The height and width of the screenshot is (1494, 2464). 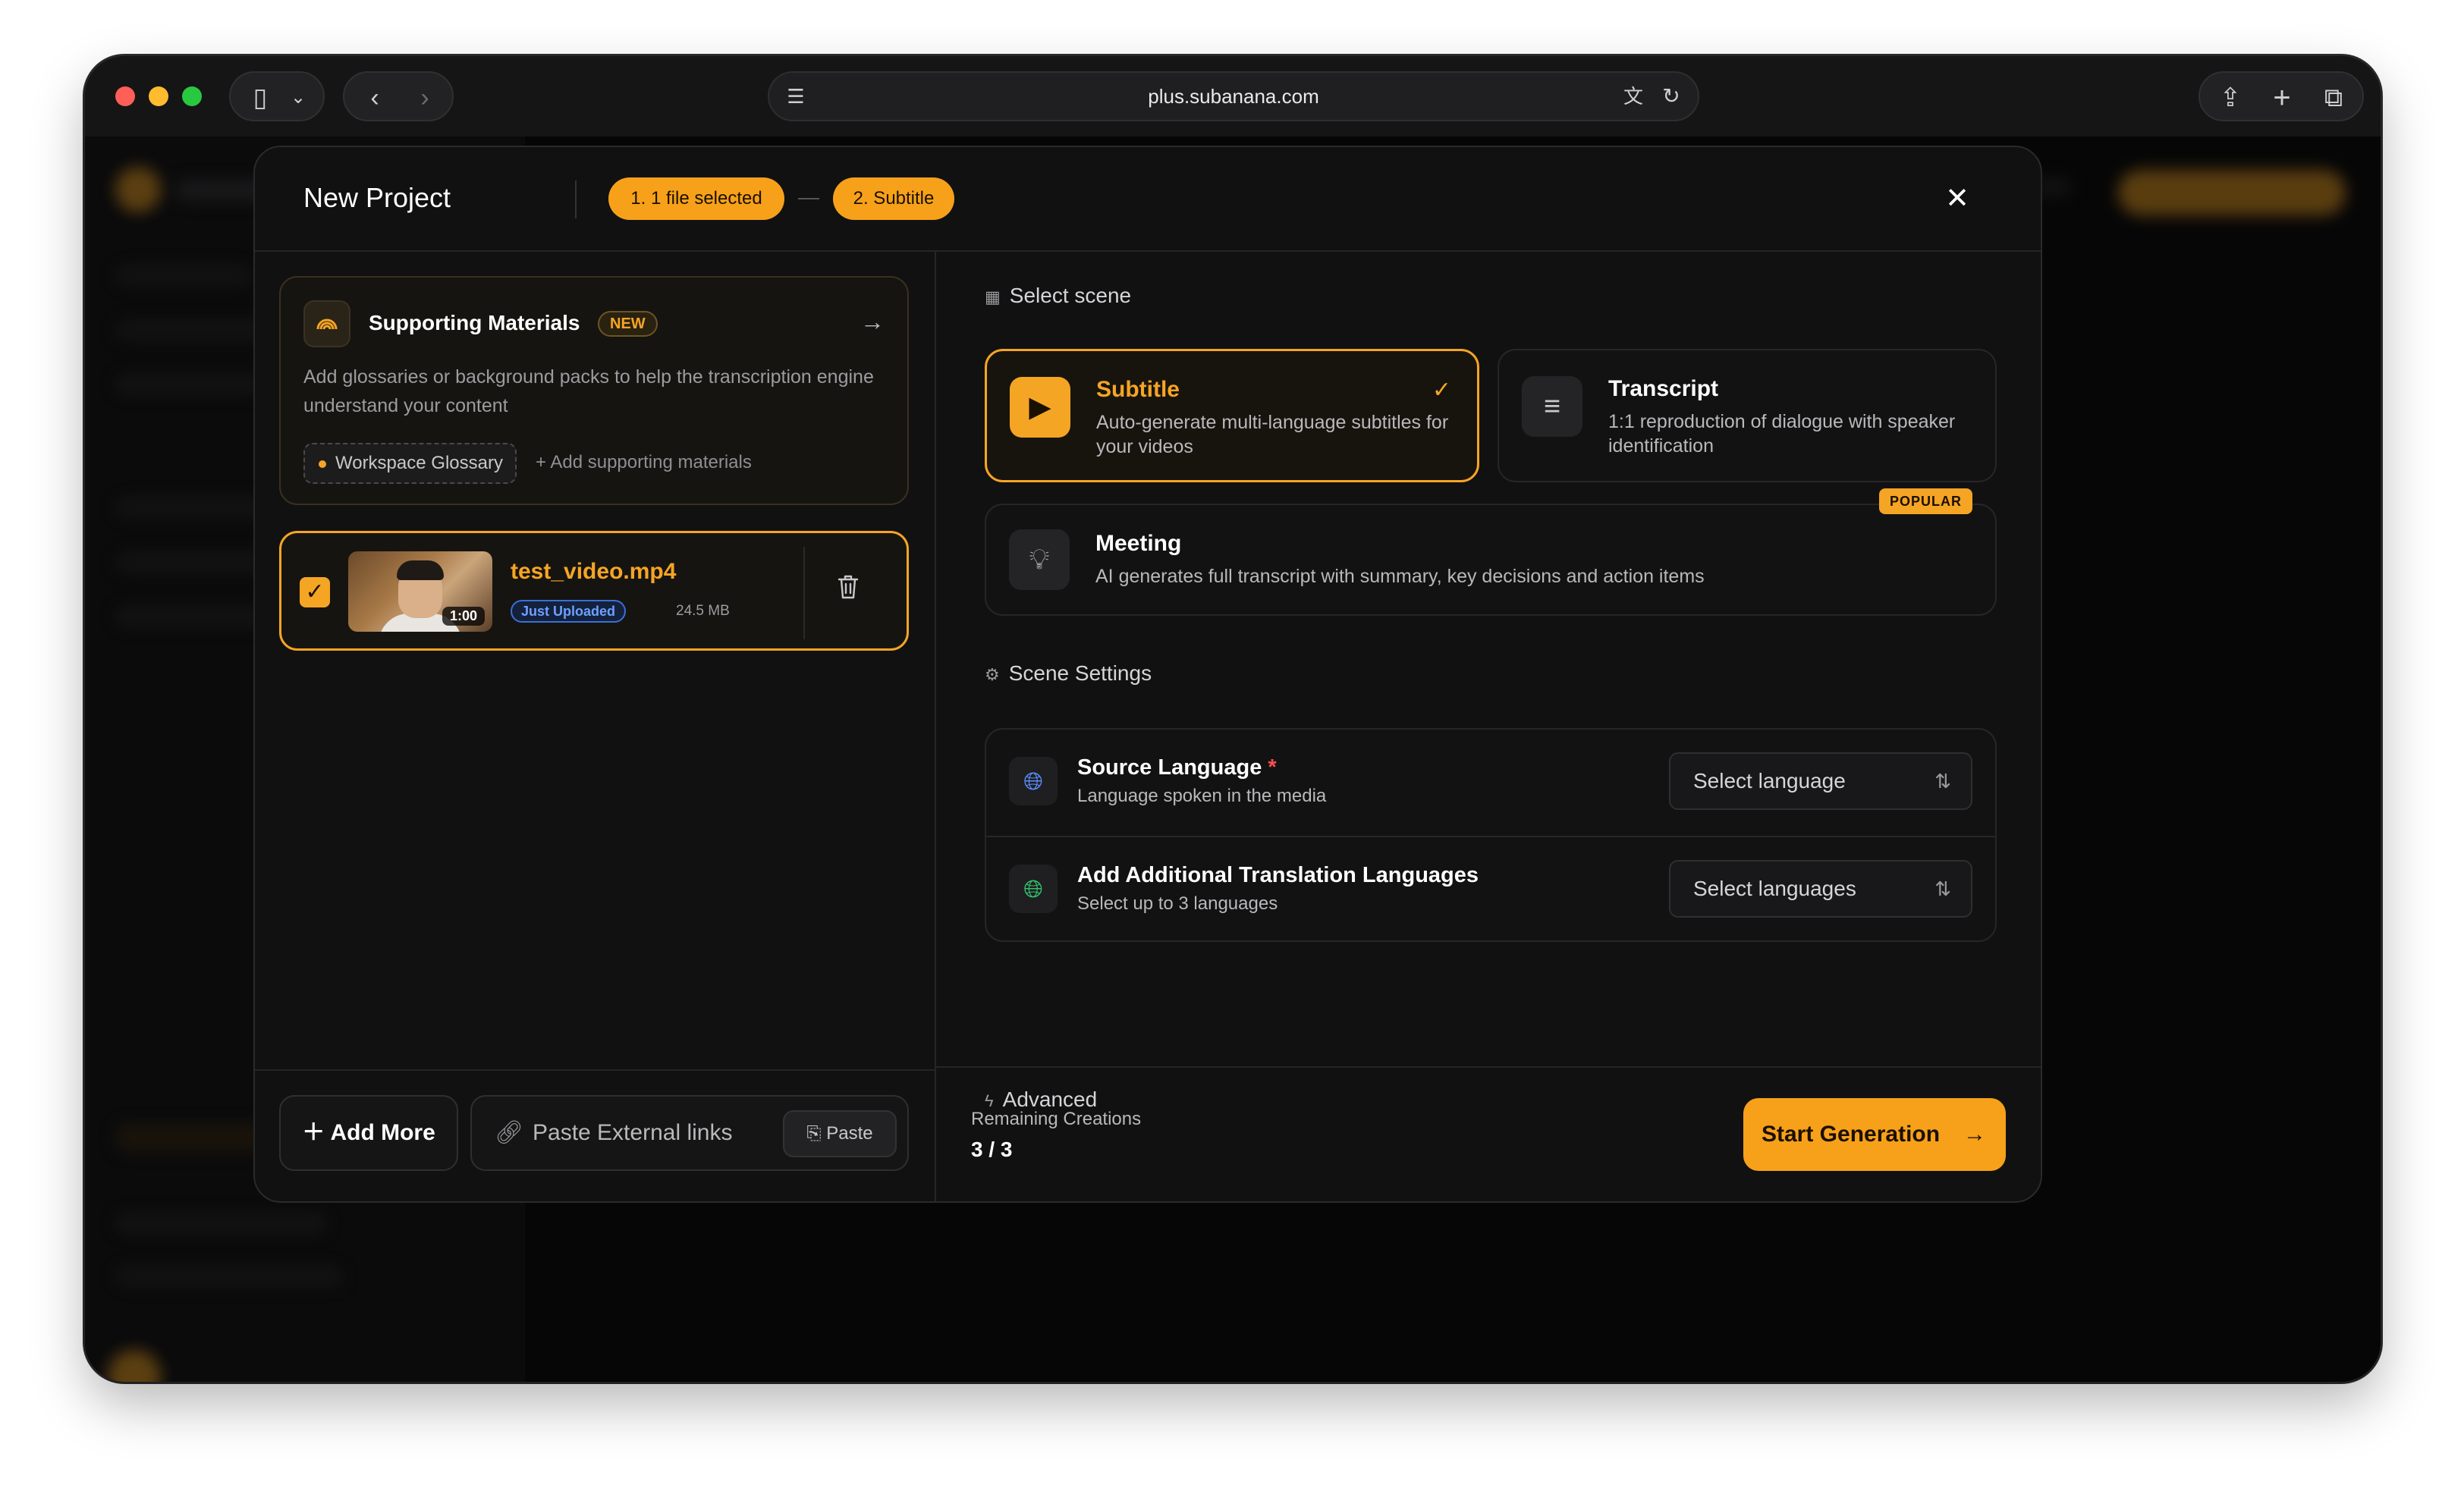 What do you see at coordinates (277, 96) in the screenshot?
I see `sidebar-toggle-button: ▯ ⌄` at bounding box center [277, 96].